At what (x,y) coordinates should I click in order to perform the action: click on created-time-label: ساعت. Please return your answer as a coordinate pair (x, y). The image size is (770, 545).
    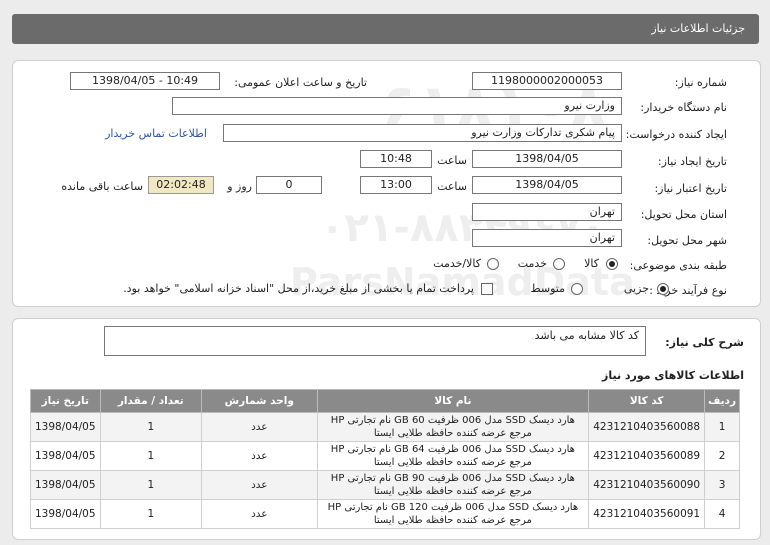
    Looking at the image, I should click on (452, 160).